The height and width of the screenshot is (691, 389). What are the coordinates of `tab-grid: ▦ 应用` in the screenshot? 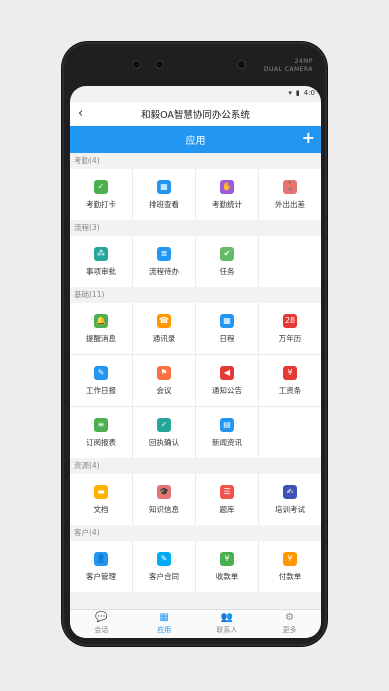 It's located at (164, 624).